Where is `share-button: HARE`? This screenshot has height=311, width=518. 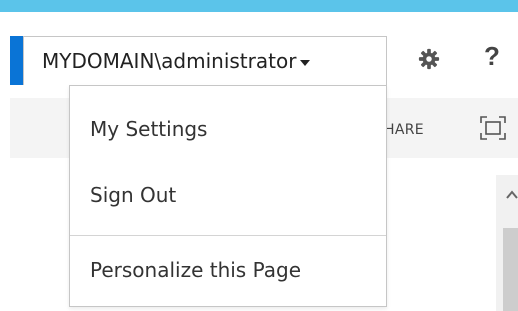 share-button: HARE is located at coordinates (404, 130).